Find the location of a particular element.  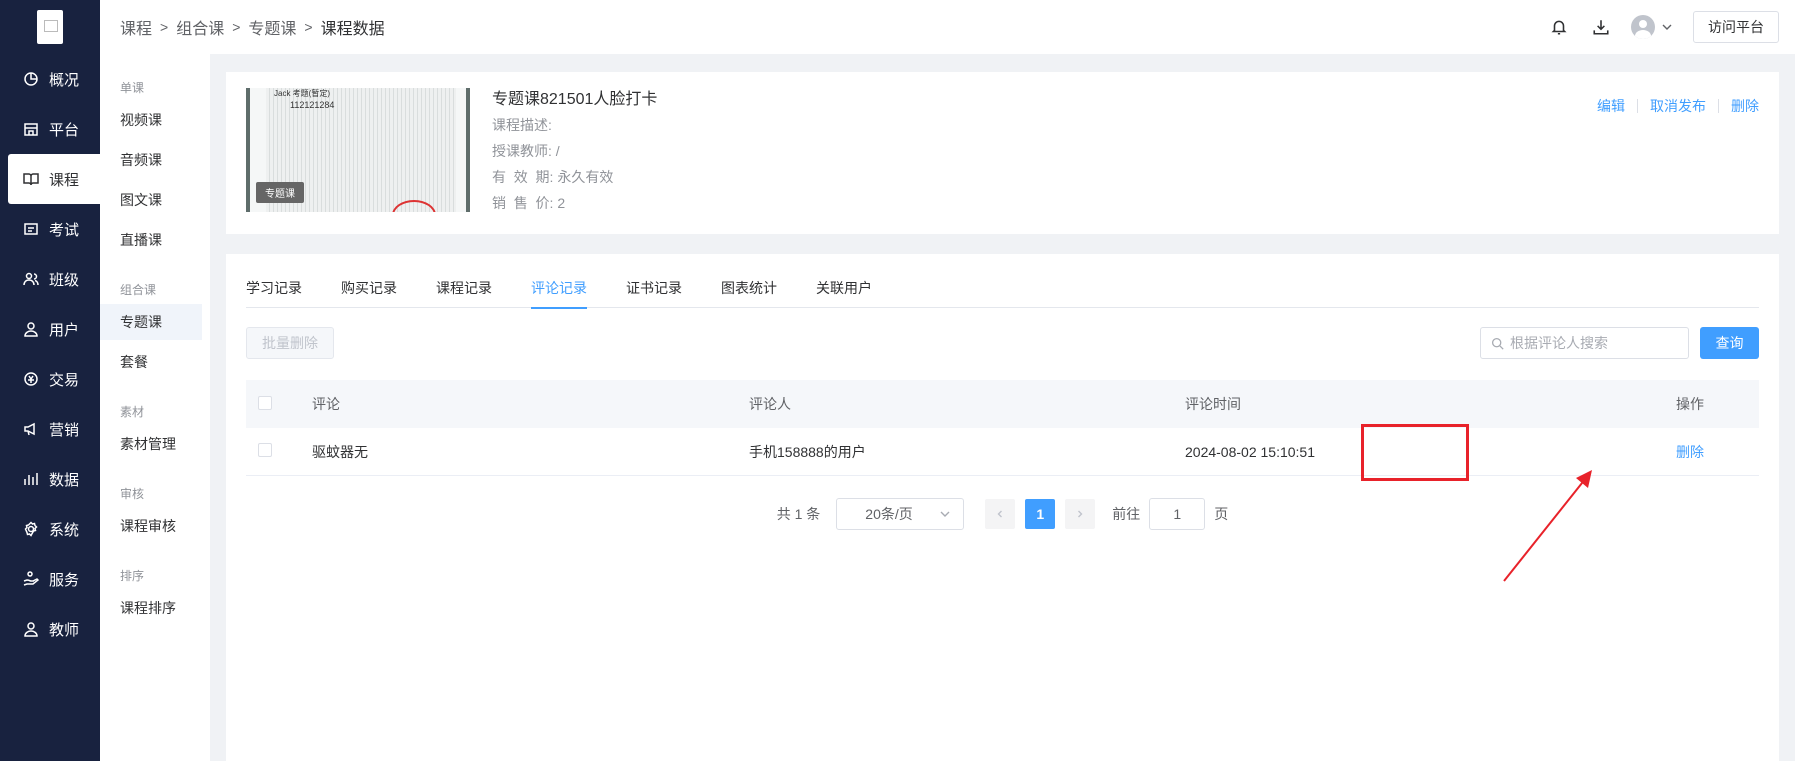

sidebar-item-marketing: 营销 is located at coordinates (50, 429).